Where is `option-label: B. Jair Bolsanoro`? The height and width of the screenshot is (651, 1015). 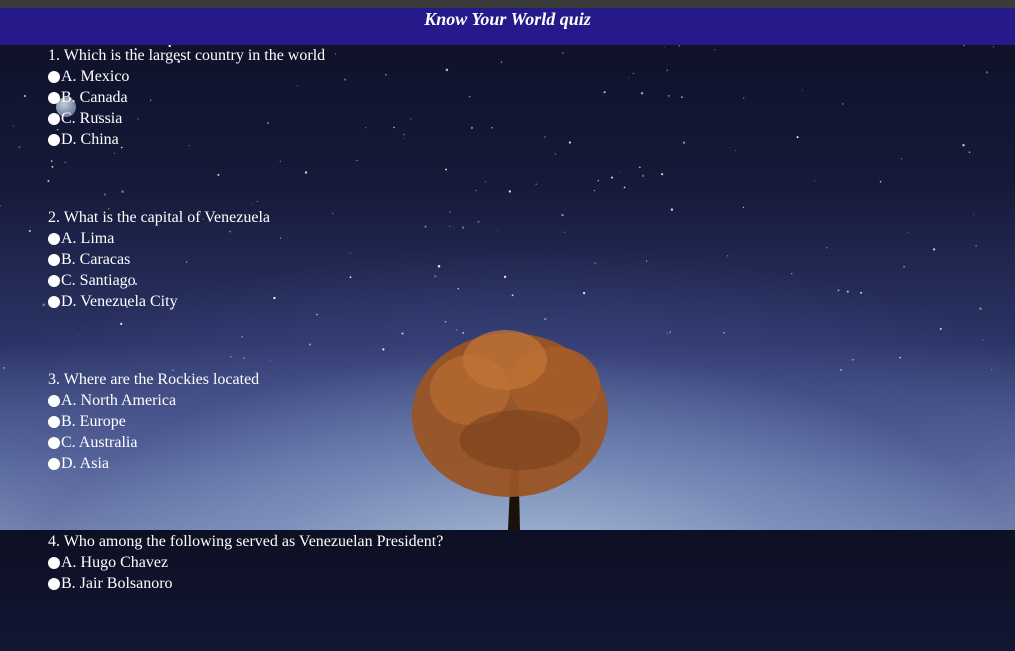 option-label: B. Jair Bolsanoro is located at coordinates (117, 583).